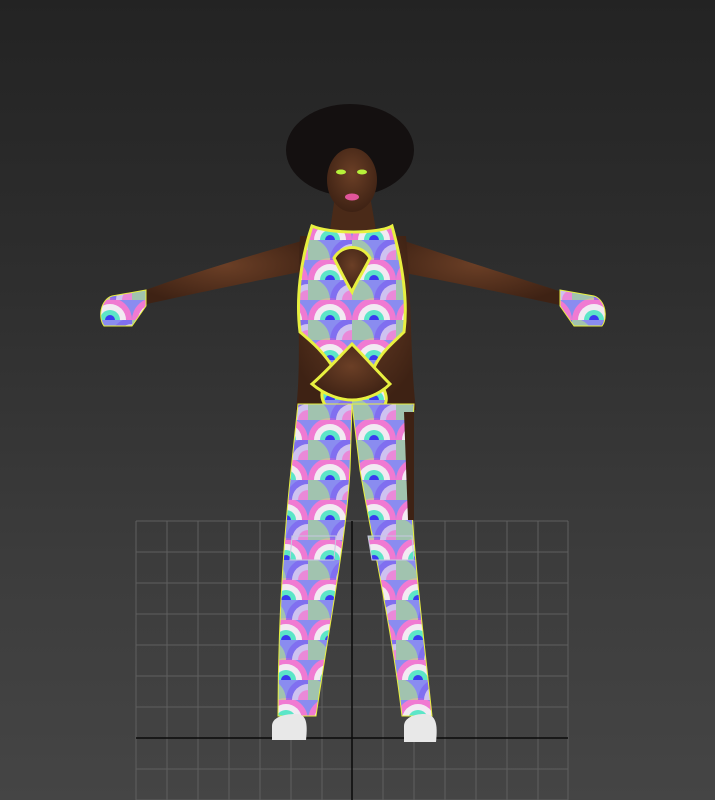  Describe the element at coordinates (391, 548) in the screenshot. I see `right-boot-top` at that location.